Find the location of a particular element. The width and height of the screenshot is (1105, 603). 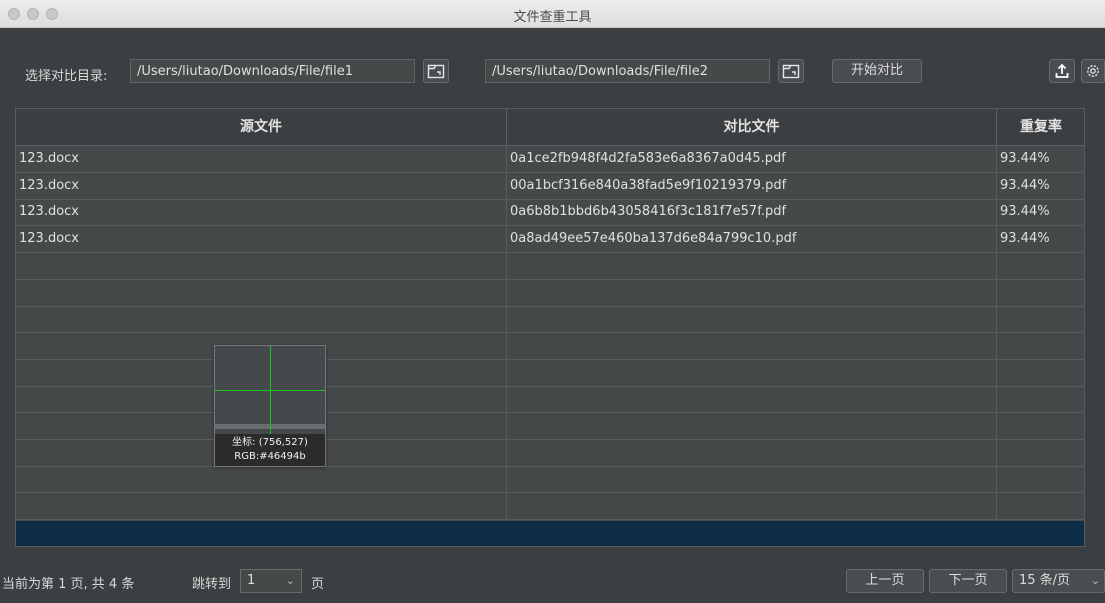

next-page-button: 下一页 is located at coordinates (968, 581).